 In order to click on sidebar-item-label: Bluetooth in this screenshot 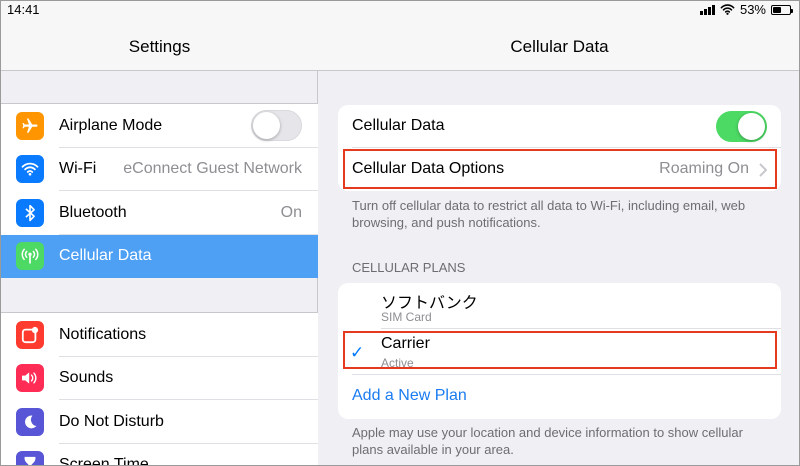, I will do `click(93, 212)`.